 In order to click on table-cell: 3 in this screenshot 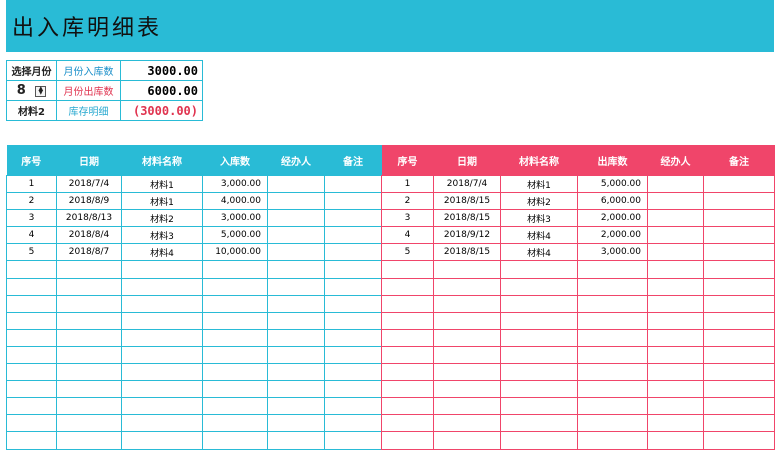, I will do `click(407, 218)`.